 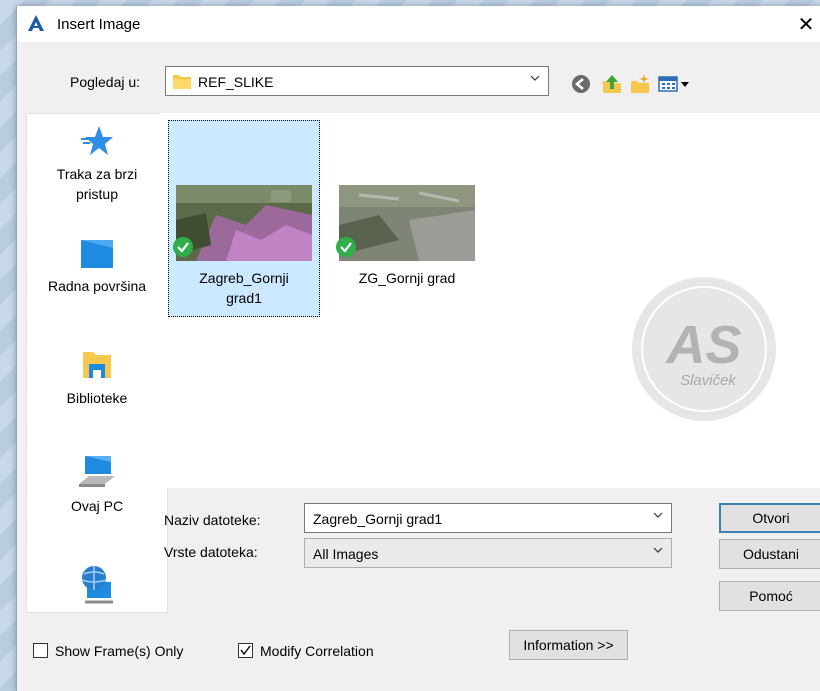 What do you see at coordinates (211, 552) in the screenshot?
I see `file-type-label: Vrste datoteka:` at bounding box center [211, 552].